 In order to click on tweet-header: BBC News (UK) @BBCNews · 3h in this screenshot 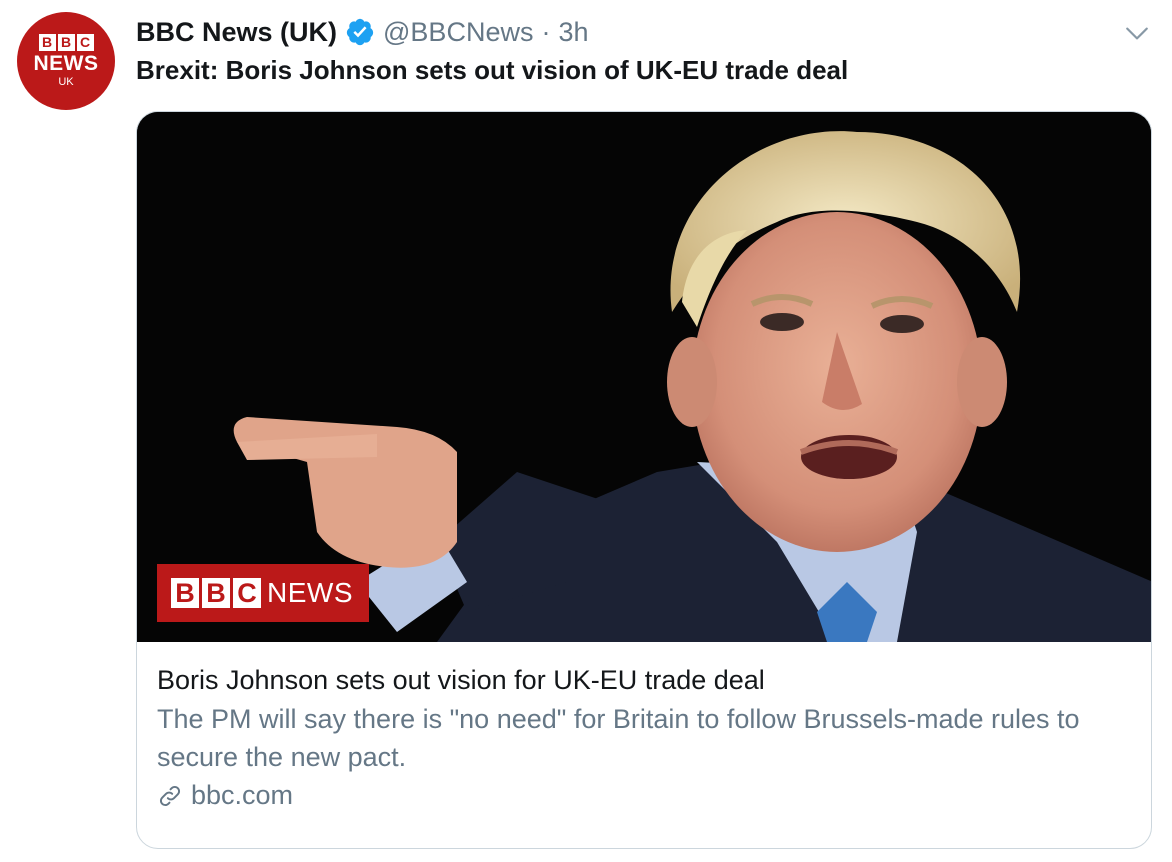, I will do `click(362, 32)`.